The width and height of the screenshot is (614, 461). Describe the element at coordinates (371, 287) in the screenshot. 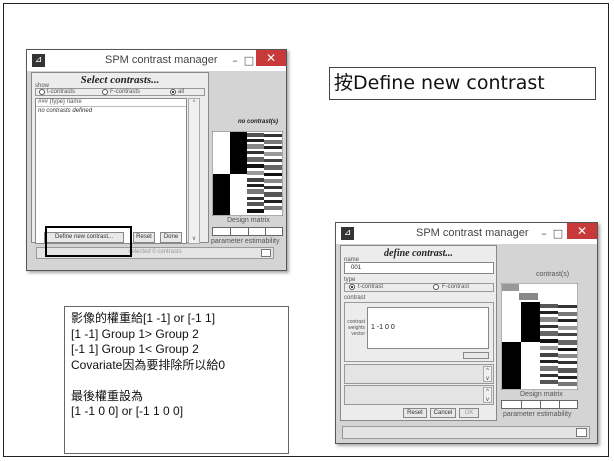

I see `radio-t-label: t-contrast` at that location.